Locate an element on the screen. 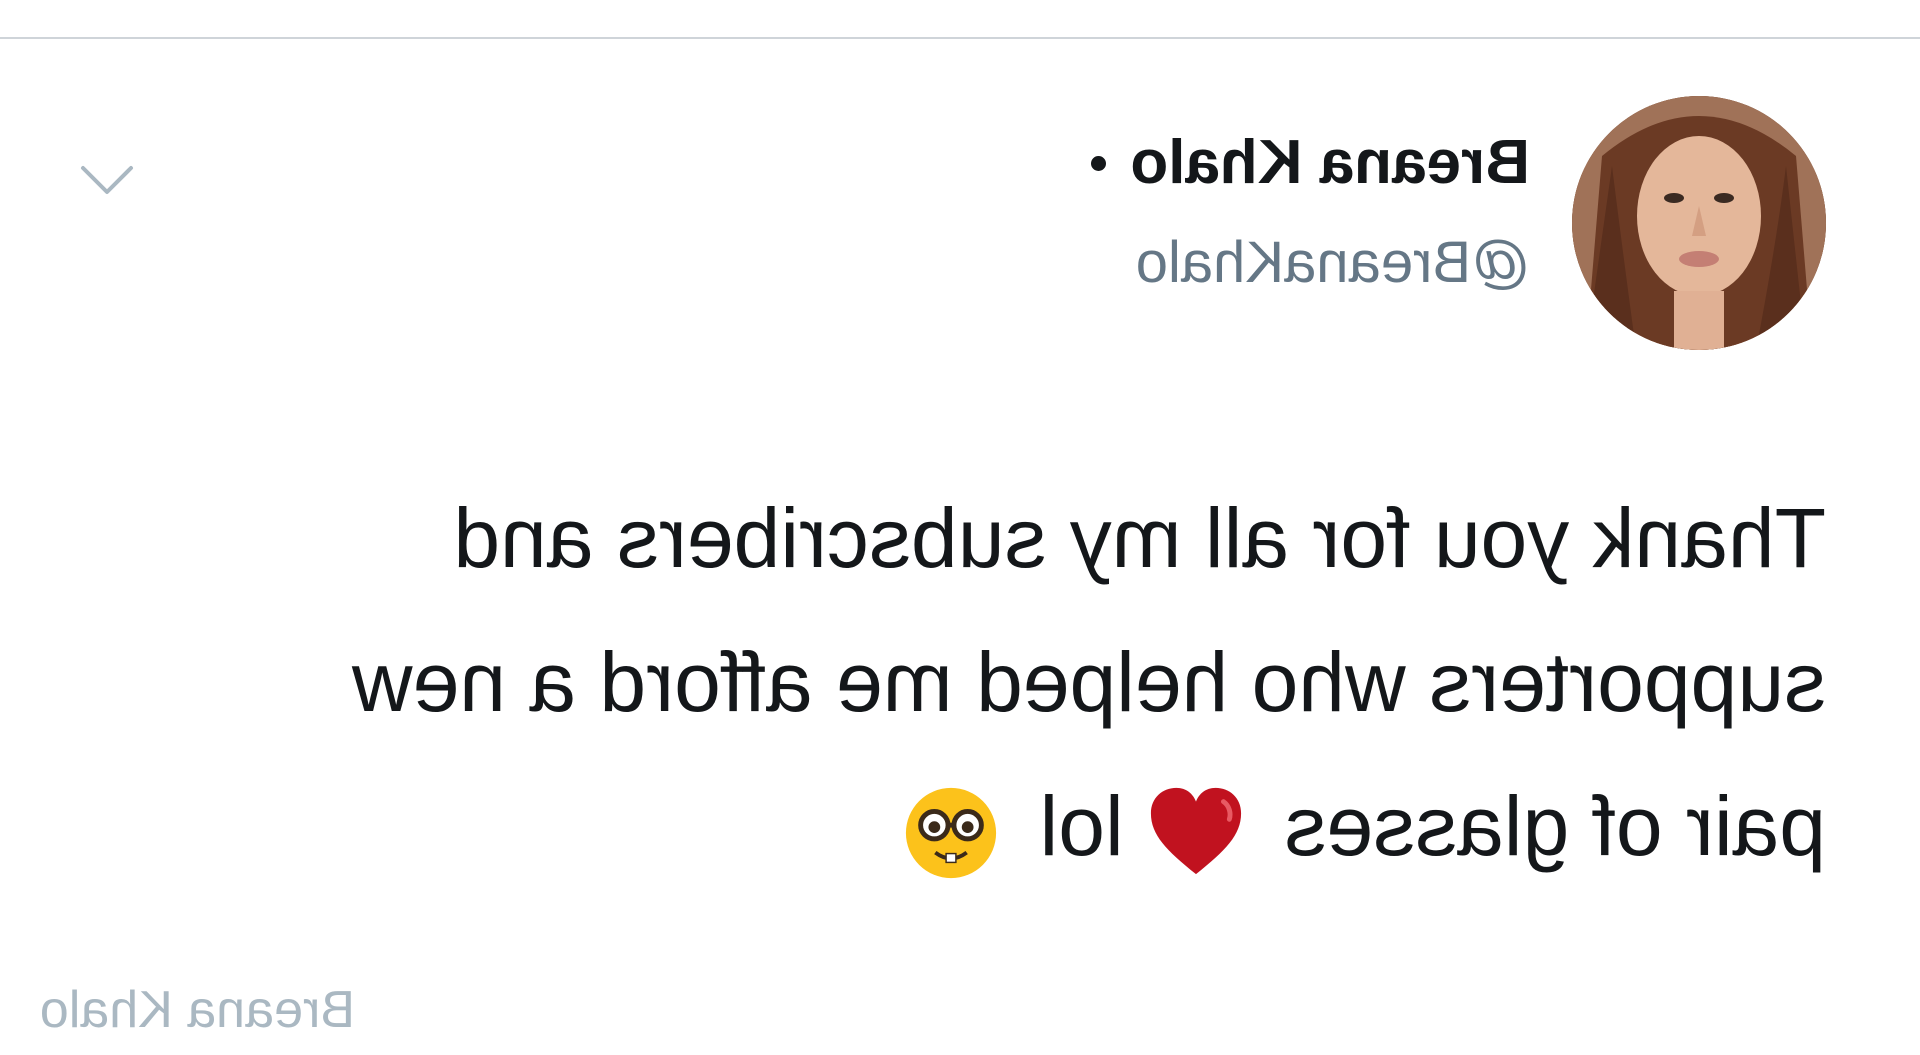 The width and height of the screenshot is (1920, 1055). avatar is located at coordinates (1699, 223).